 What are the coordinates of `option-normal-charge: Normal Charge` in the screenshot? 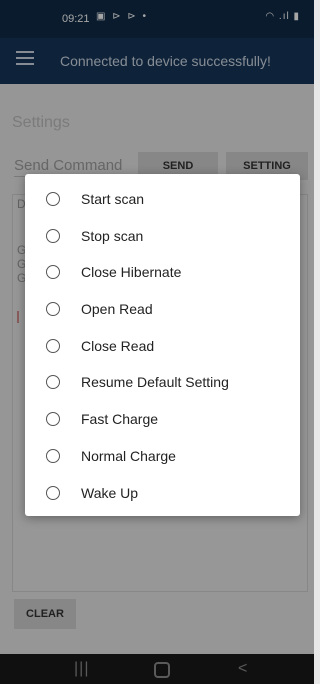 It's located at (162, 457).